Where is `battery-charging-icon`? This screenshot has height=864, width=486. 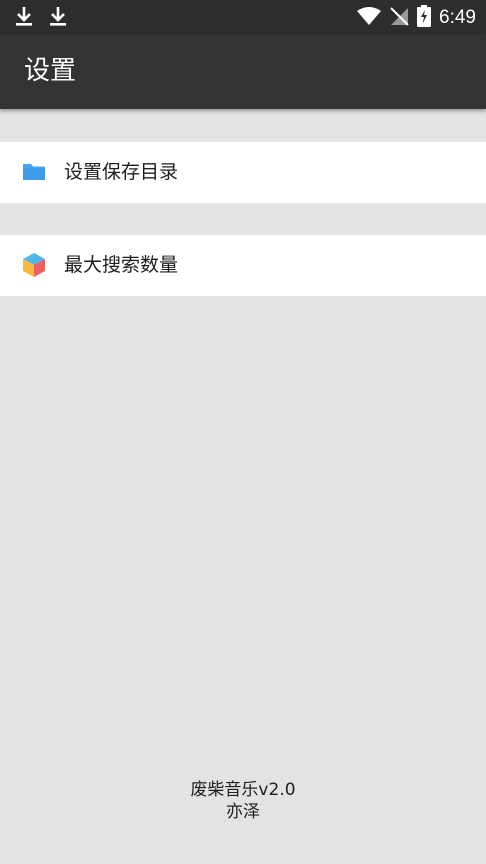 battery-charging-icon is located at coordinates (424, 18).